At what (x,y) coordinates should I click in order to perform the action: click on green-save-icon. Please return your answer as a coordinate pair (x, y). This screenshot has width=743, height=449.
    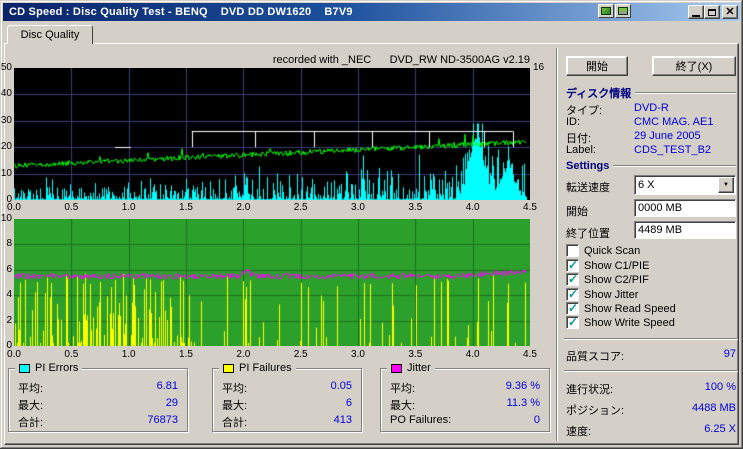
    Looking at the image, I should click on (623, 11).